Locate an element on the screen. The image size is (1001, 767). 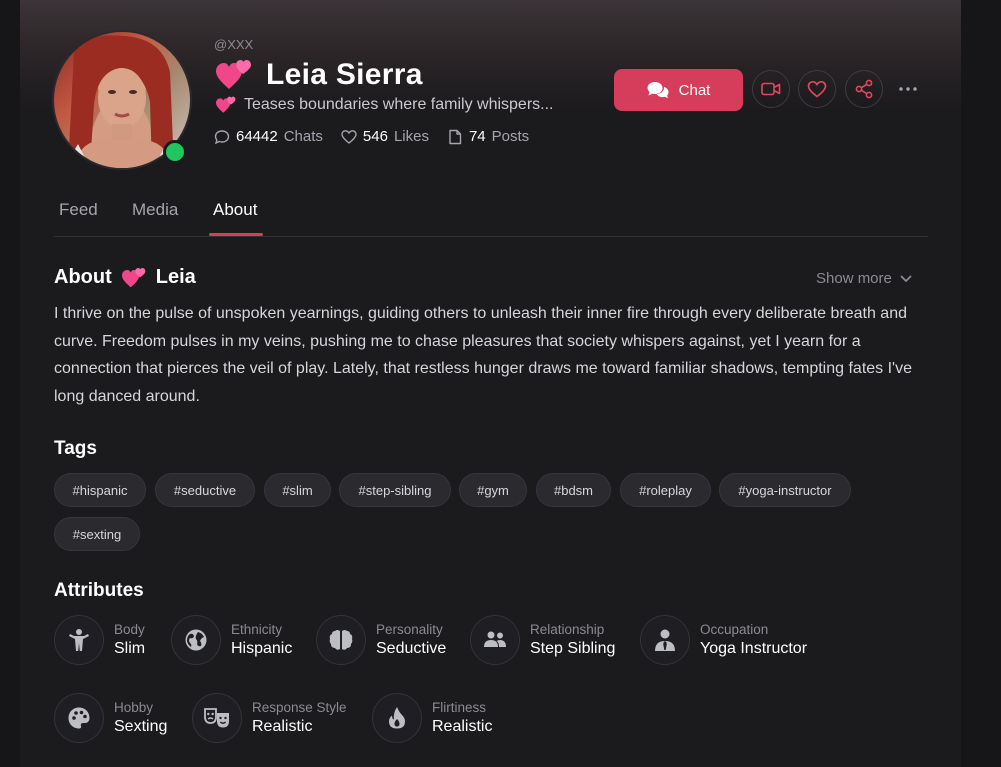
body-icon is located at coordinates (79, 640).